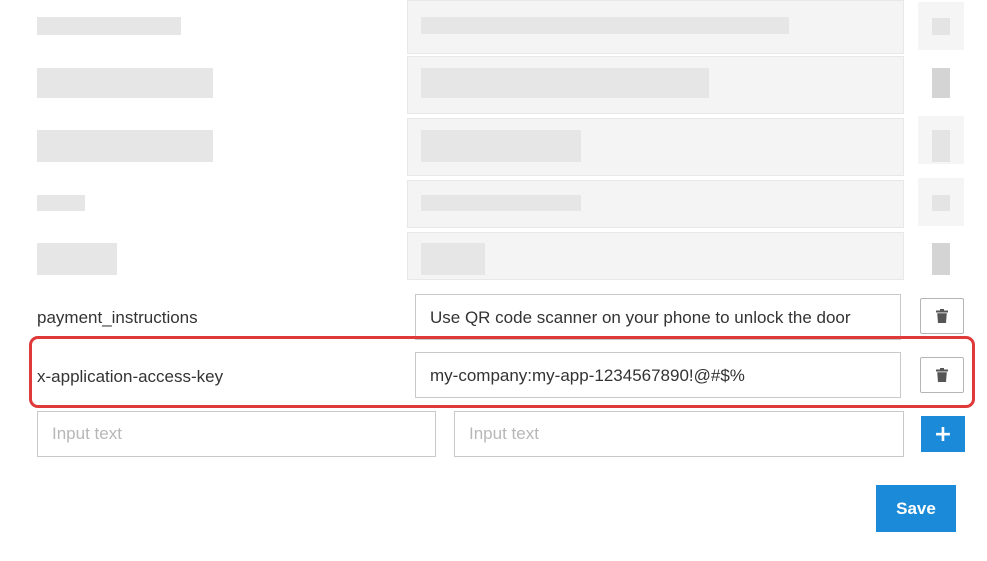 The width and height of the screenshot is (987, 561). Describe the element at coordinates (117, 317) in the screenshot. I see `row-key-label: payment_instructions` at that location.